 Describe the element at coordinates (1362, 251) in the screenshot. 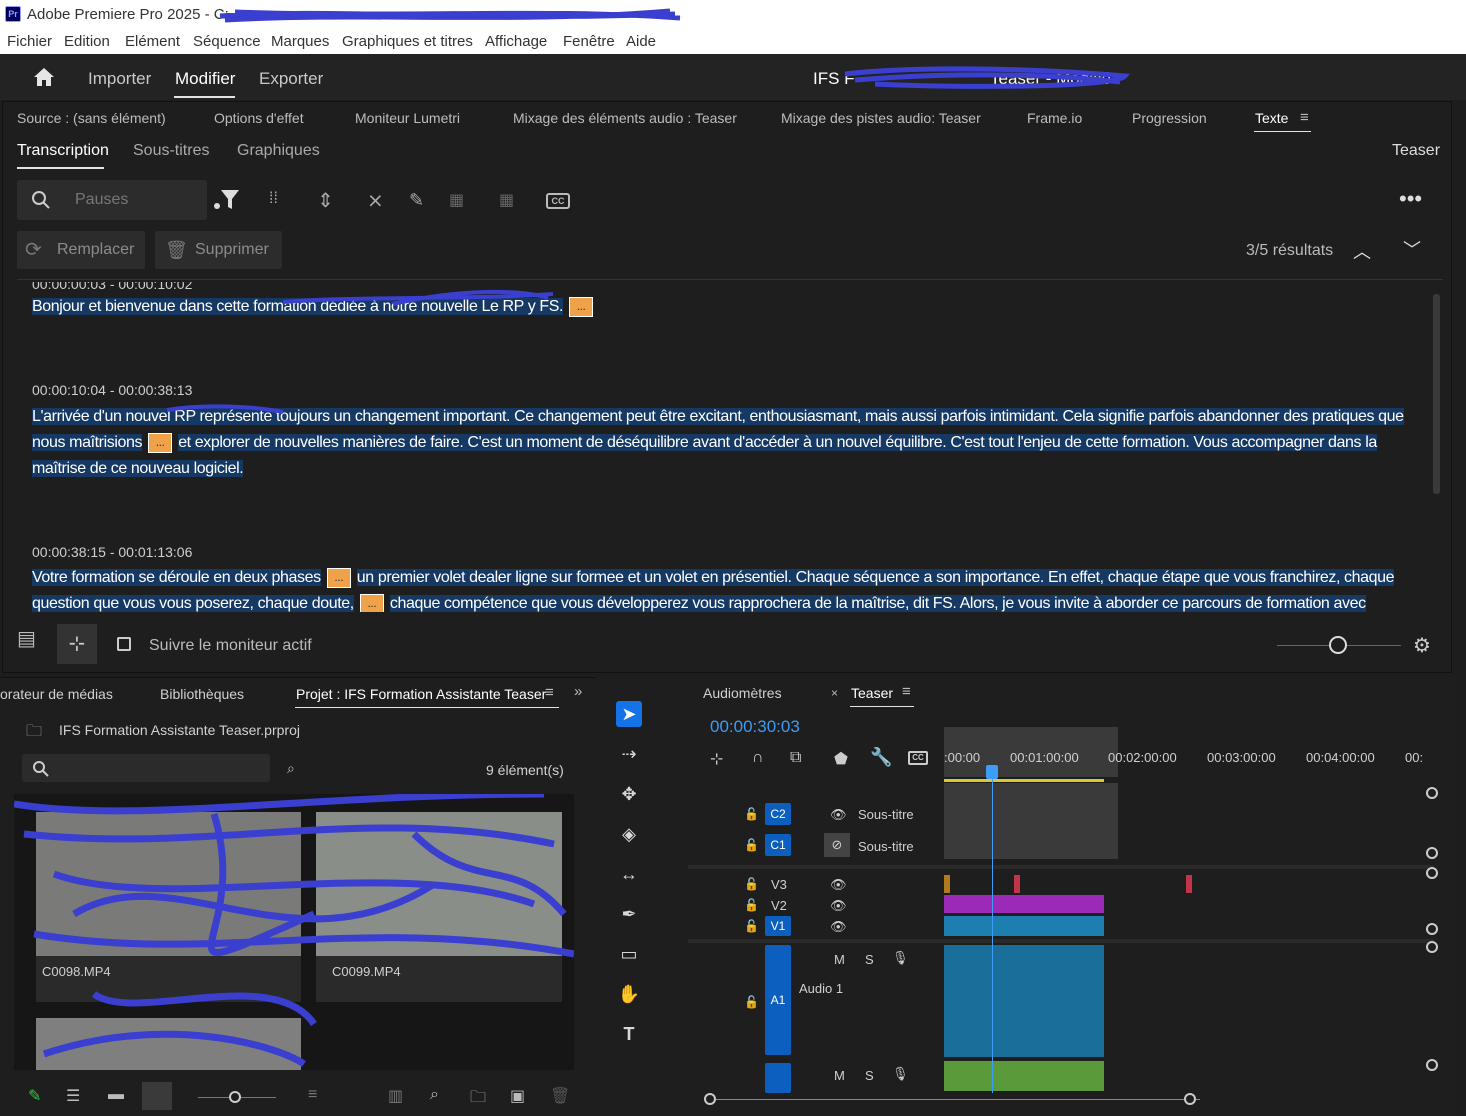

I see `previous-result-icon: ︿` at that location.